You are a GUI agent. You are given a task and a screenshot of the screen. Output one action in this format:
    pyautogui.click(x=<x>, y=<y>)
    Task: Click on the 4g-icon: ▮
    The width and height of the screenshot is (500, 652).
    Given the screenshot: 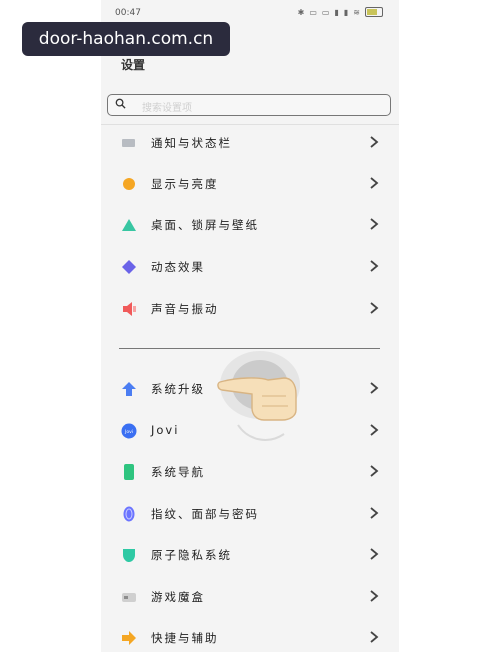 What is the action you would take?
    pyautogui.click(x=336, y=12)
    